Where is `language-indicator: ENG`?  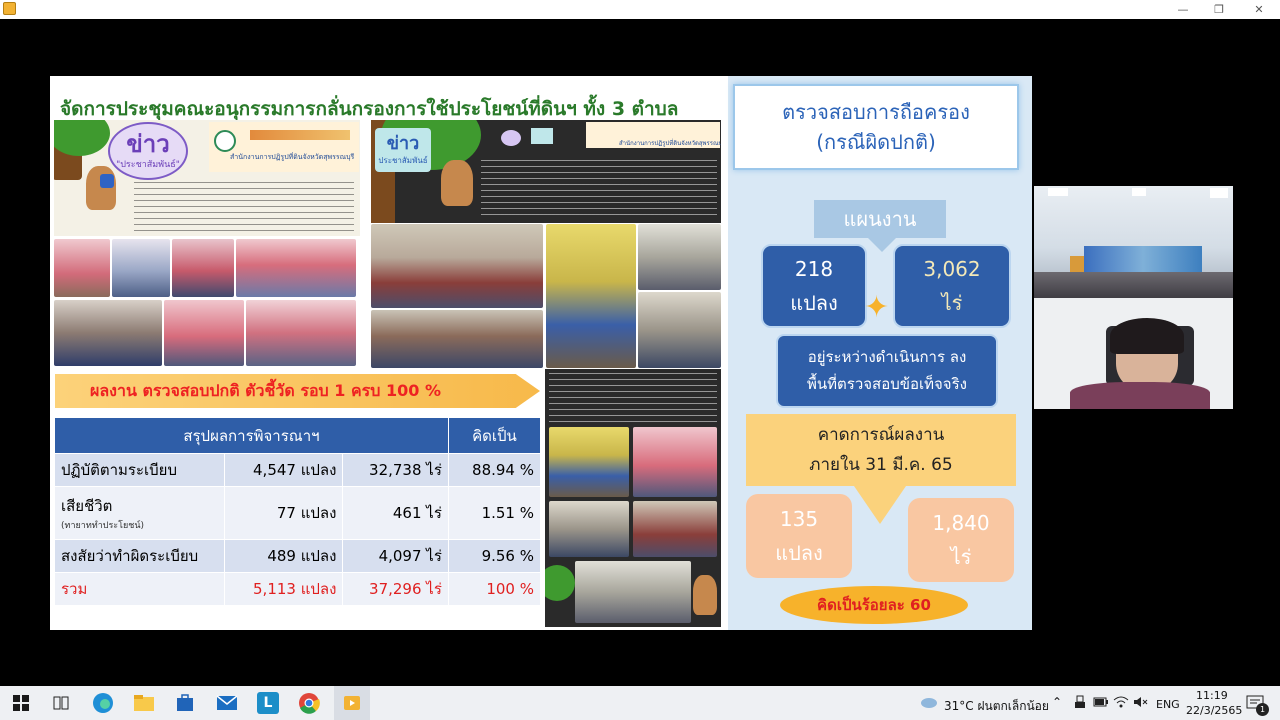
language-indicator: ENG is located at coordinates (1168, 704).